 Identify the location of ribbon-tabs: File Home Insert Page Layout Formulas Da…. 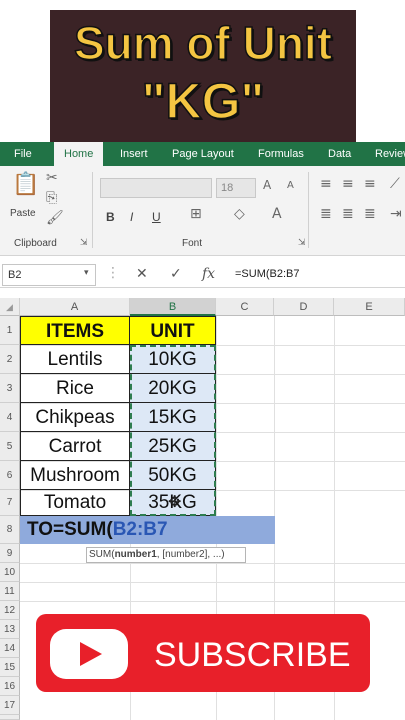
(202, 154).